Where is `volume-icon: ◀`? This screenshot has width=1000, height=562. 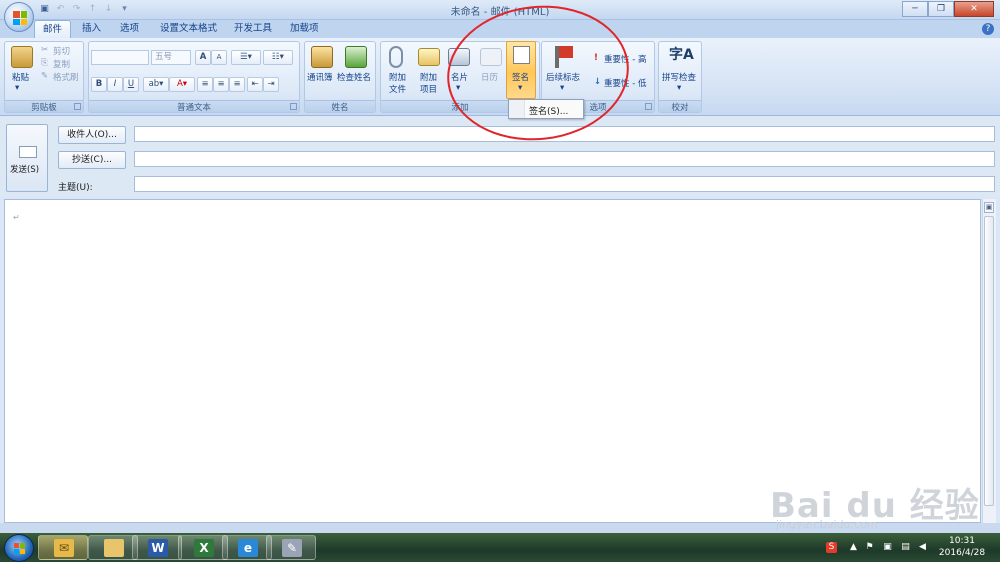
volume-icon: ◀ is located at coordinates (922, 547).